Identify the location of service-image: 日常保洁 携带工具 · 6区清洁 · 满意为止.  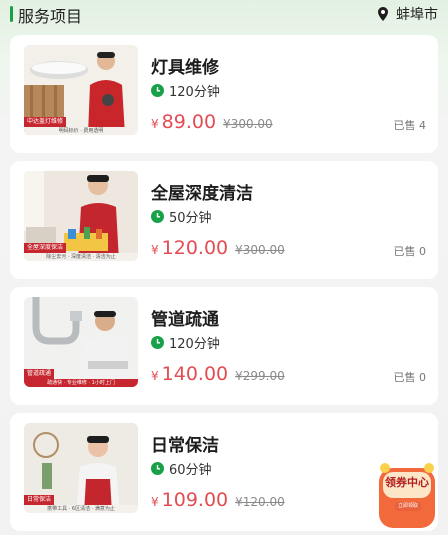
(81, 468).